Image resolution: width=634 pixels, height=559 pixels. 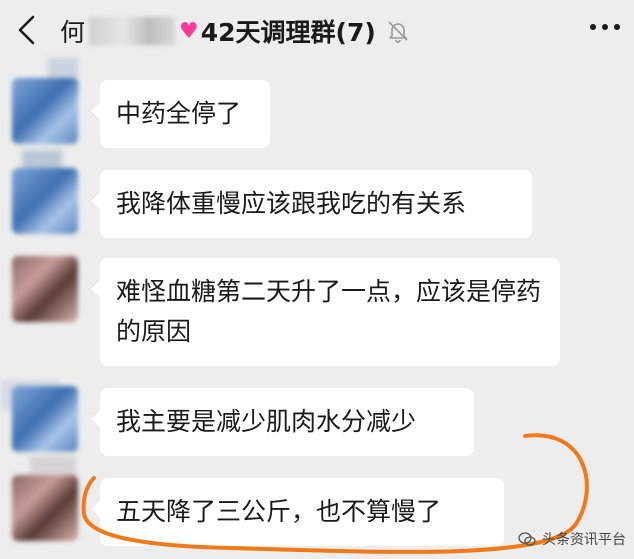 I want to click on watermark: 头条资讯平台, so click(x=572, y=539).